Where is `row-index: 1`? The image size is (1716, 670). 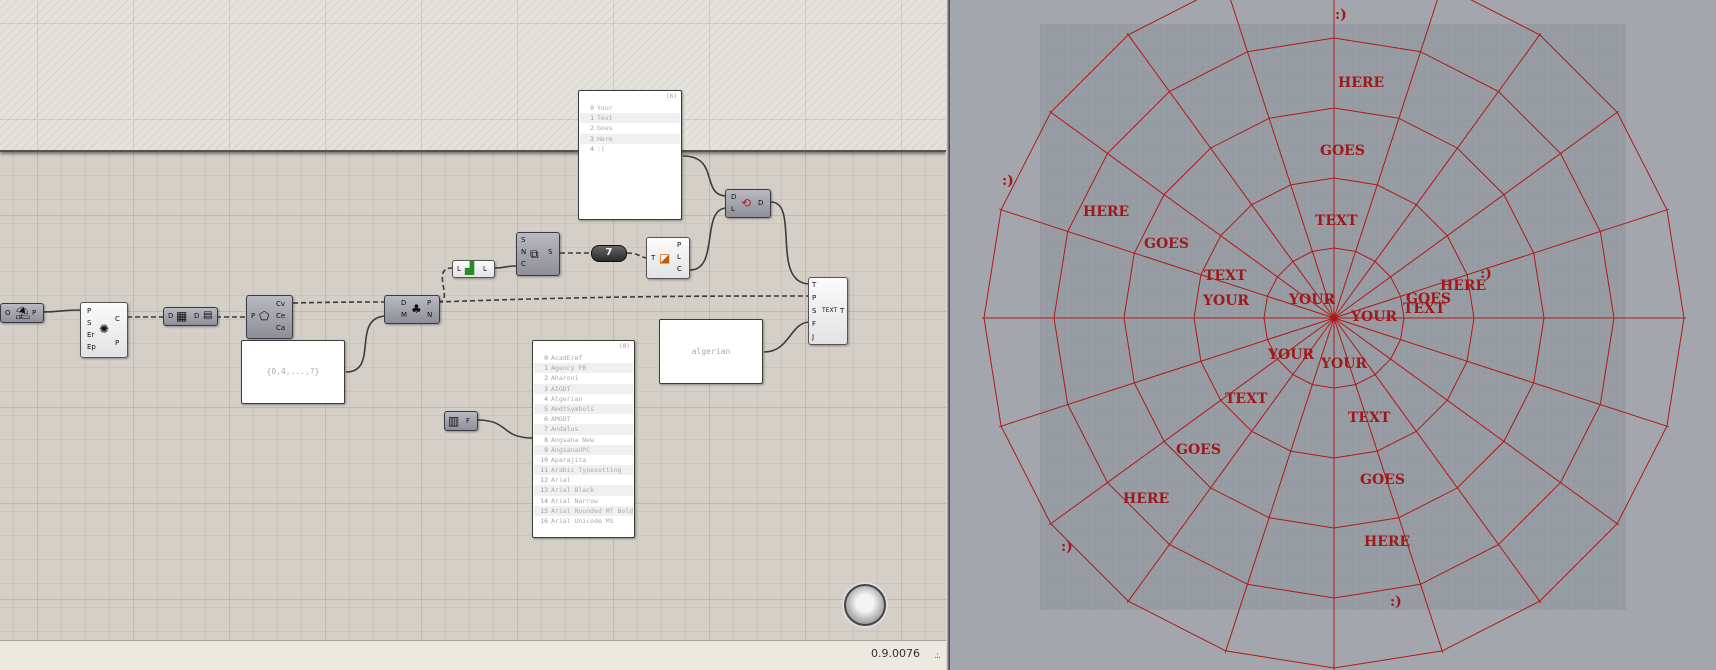 row-index: 1 is located at coordinates (546, 368).